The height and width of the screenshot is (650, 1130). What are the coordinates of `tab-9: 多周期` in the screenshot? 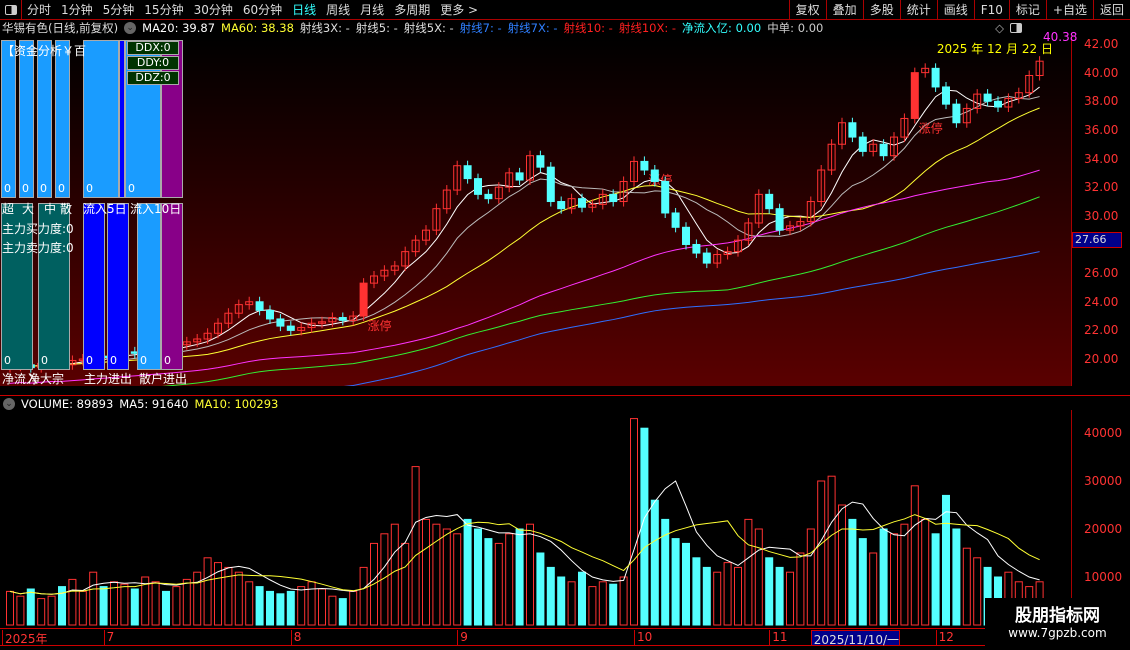 It's located at (412, 9).